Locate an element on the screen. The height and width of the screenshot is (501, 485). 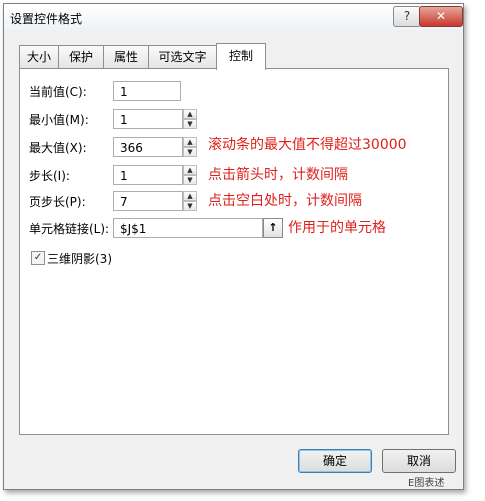
dialog-title: 设置控件格式 is located at coordinates (46, 19).